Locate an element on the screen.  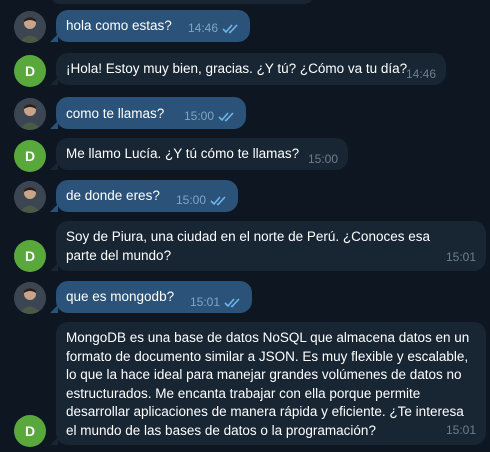
message-bubble-outgoing: que es mongodb? 15:01 is located at coordinates (151, 297).